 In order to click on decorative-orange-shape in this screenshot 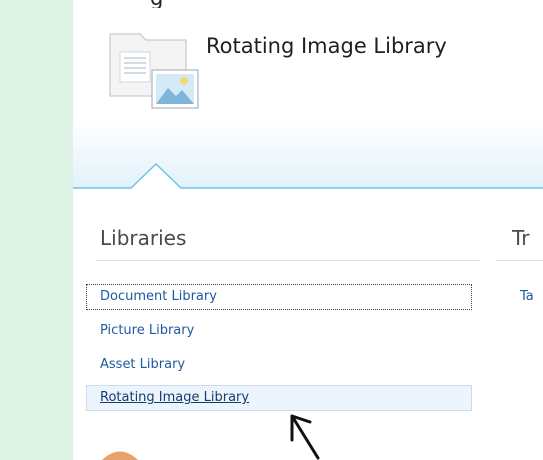, I will do `click(120, 455)`.